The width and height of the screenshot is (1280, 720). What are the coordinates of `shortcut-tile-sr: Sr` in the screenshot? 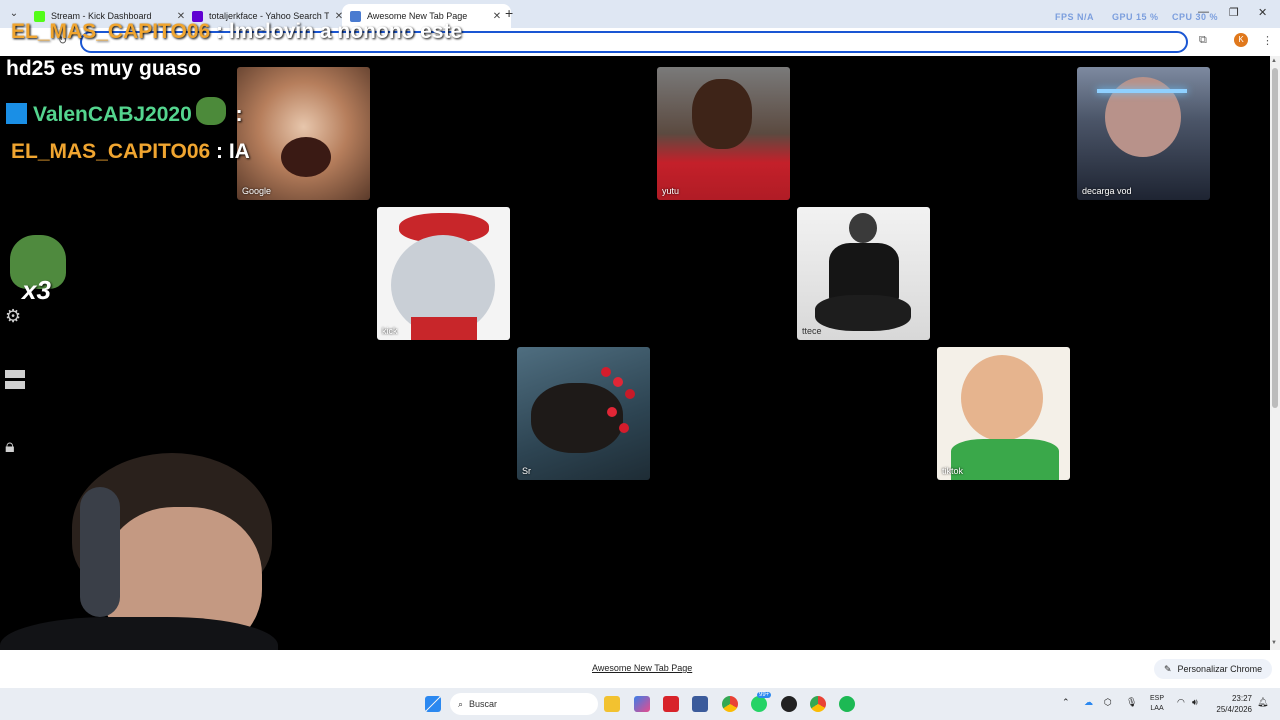 It's located at (583, 413).